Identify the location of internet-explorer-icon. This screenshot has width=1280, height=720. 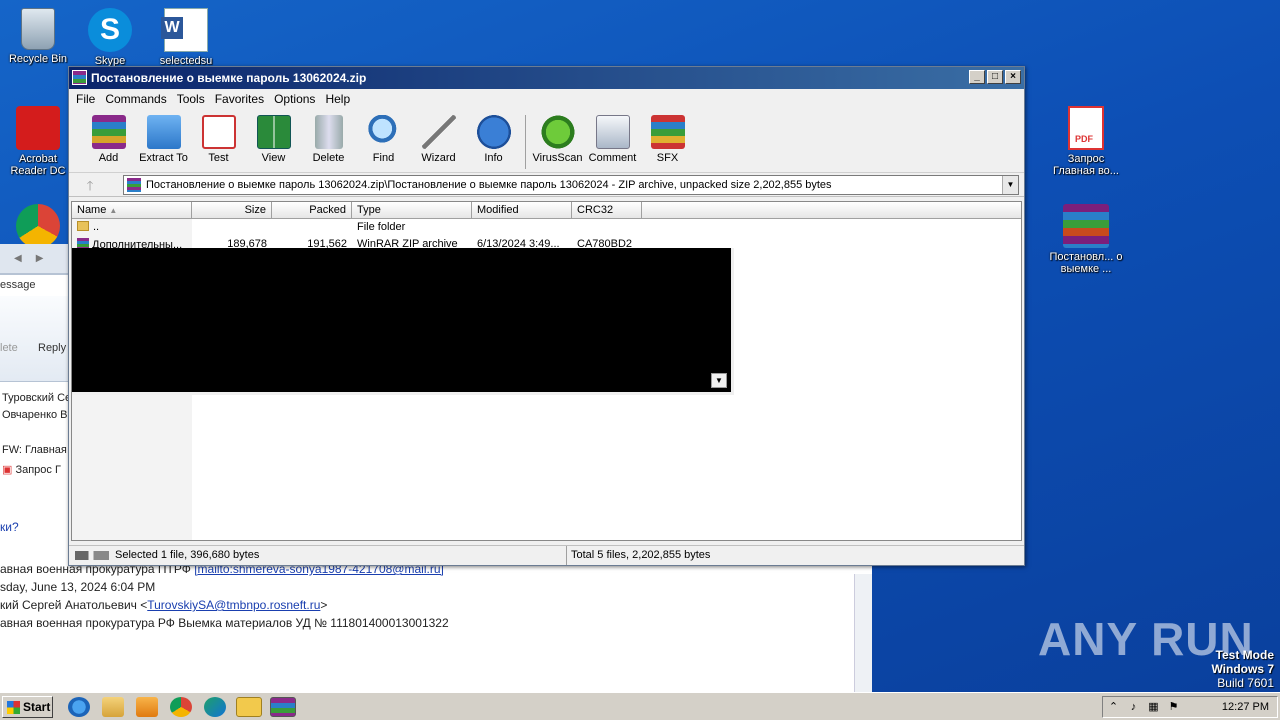
(79, 707).